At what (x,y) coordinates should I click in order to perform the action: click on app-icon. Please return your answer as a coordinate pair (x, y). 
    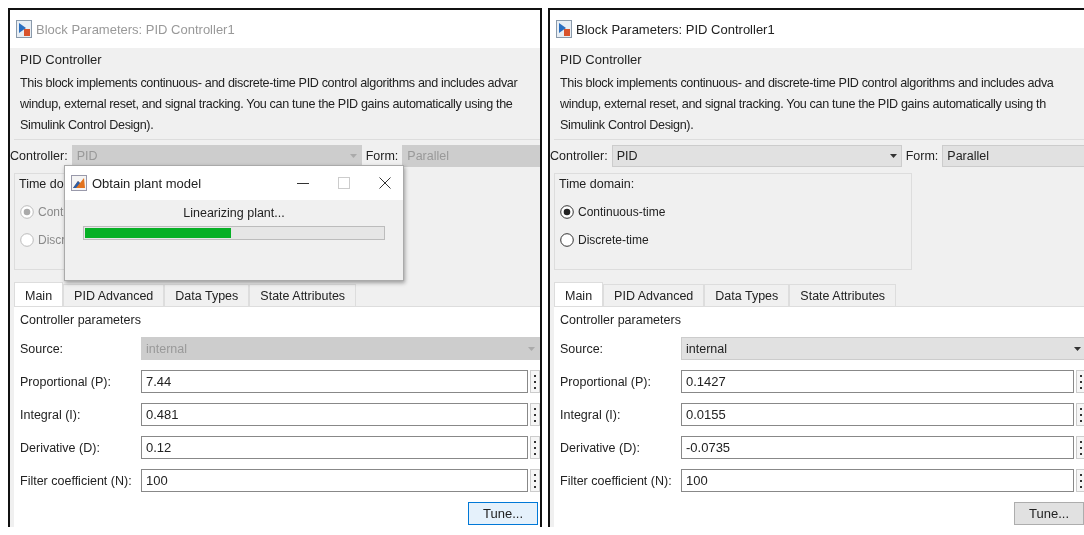
    Looking at the image, I should click on (79, 183).